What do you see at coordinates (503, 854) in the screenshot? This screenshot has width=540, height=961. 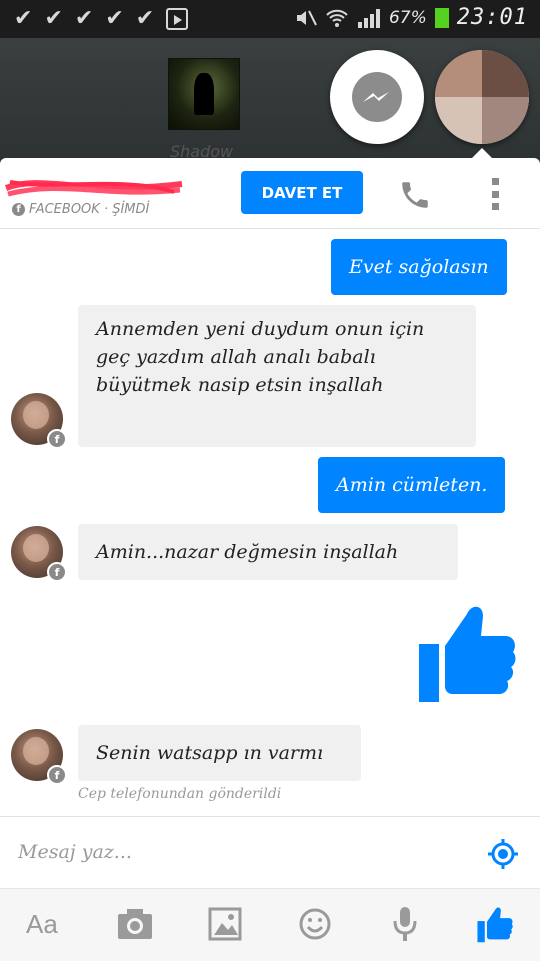 I see `location-icon` at bounding box center [503, 854].